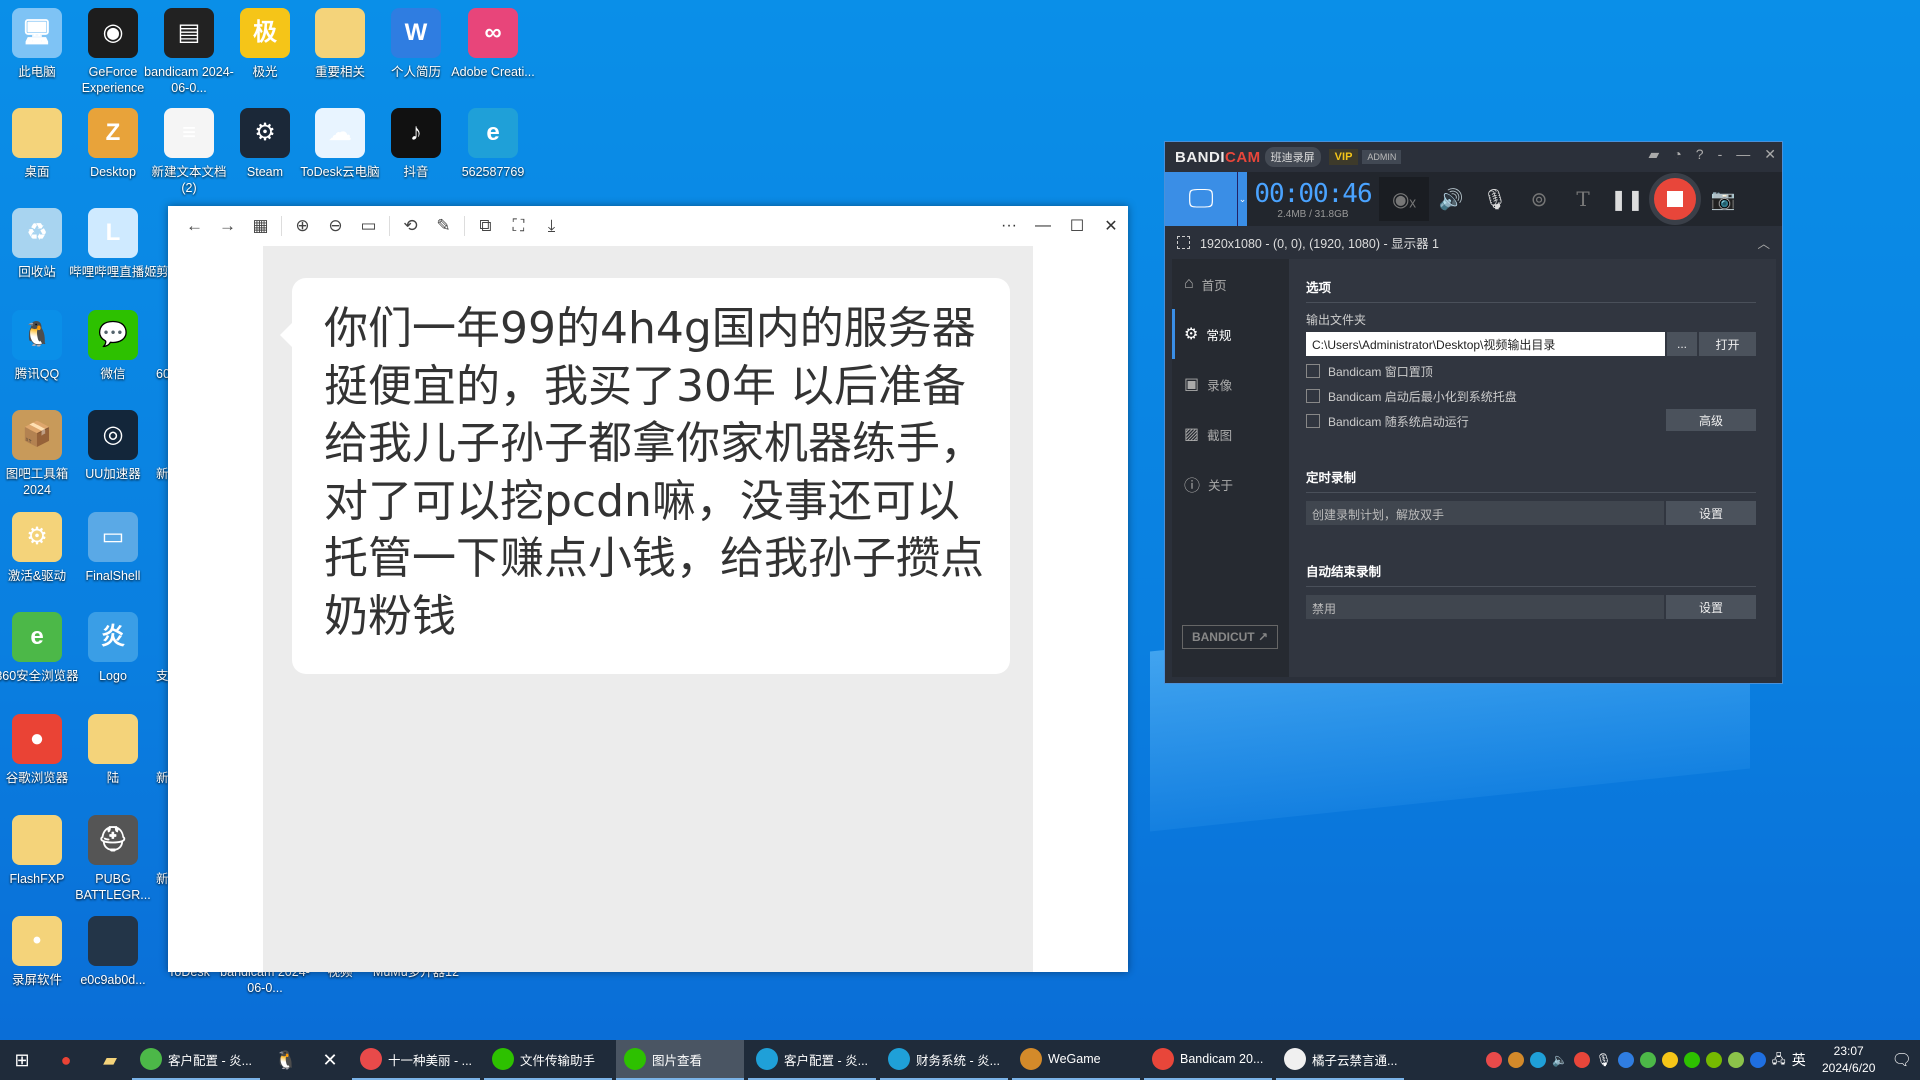  I want to click on collapse-icon: ︿, so click(1763, 242).